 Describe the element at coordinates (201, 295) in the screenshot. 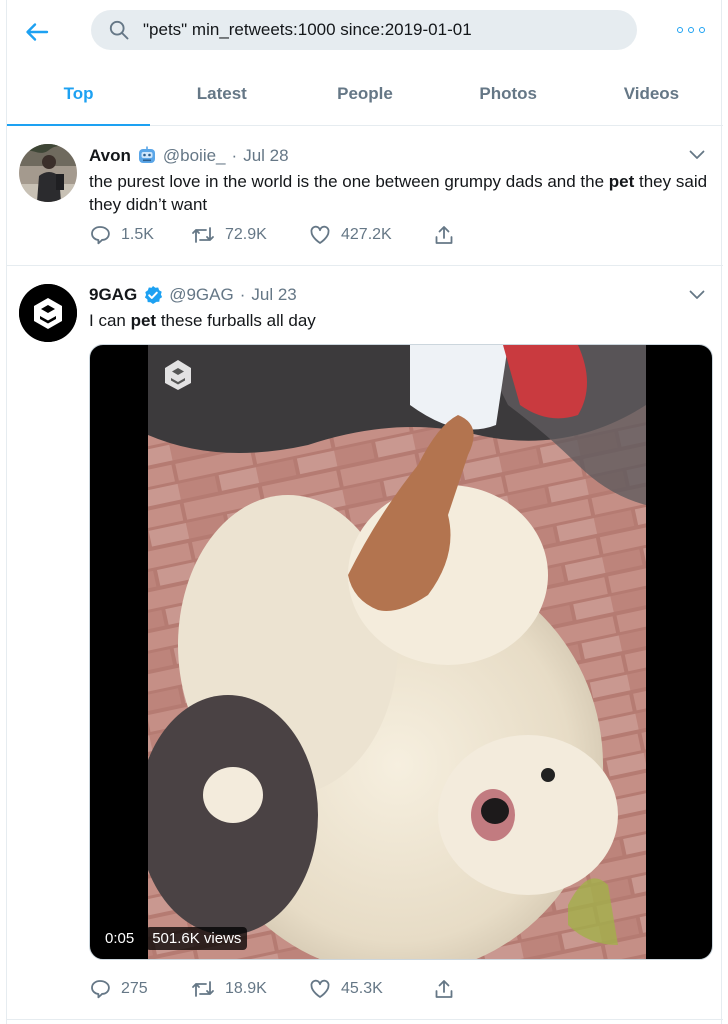

I see `author-handle: @9GAG` at that location.